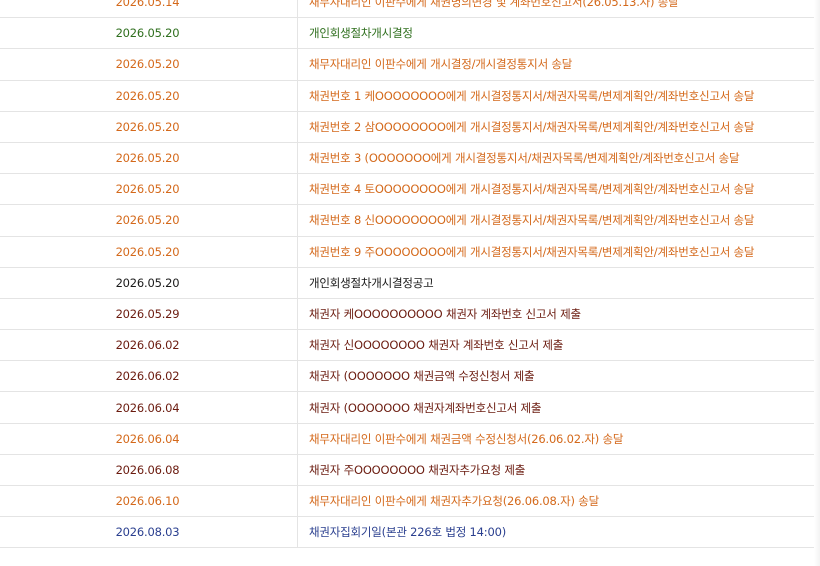  I want to click on row-date: 2026.08.03, so click(149, 532).